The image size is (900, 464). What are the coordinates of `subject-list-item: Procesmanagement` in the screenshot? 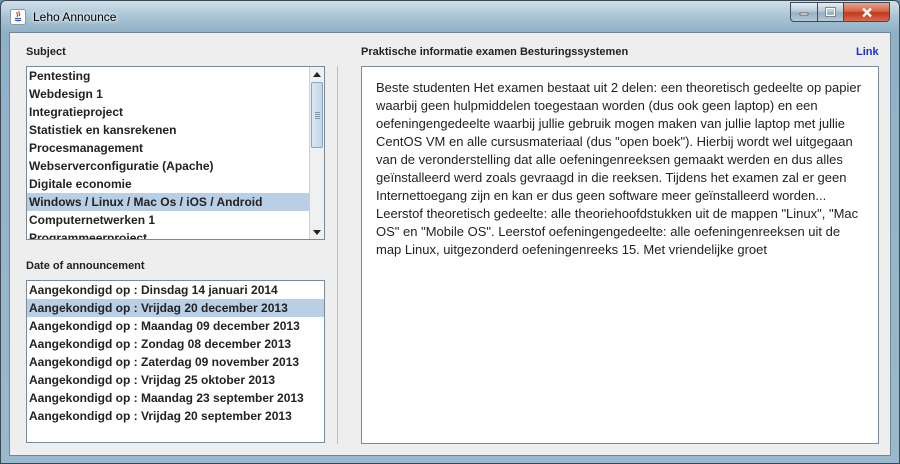 It's located at (175, 148).